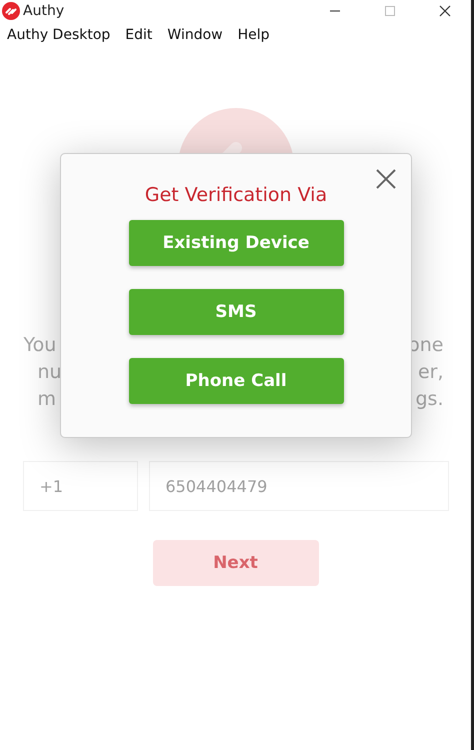 The image size is (474, 750). I want to click on menu-item: Authy Desktop, so click(58, 35).